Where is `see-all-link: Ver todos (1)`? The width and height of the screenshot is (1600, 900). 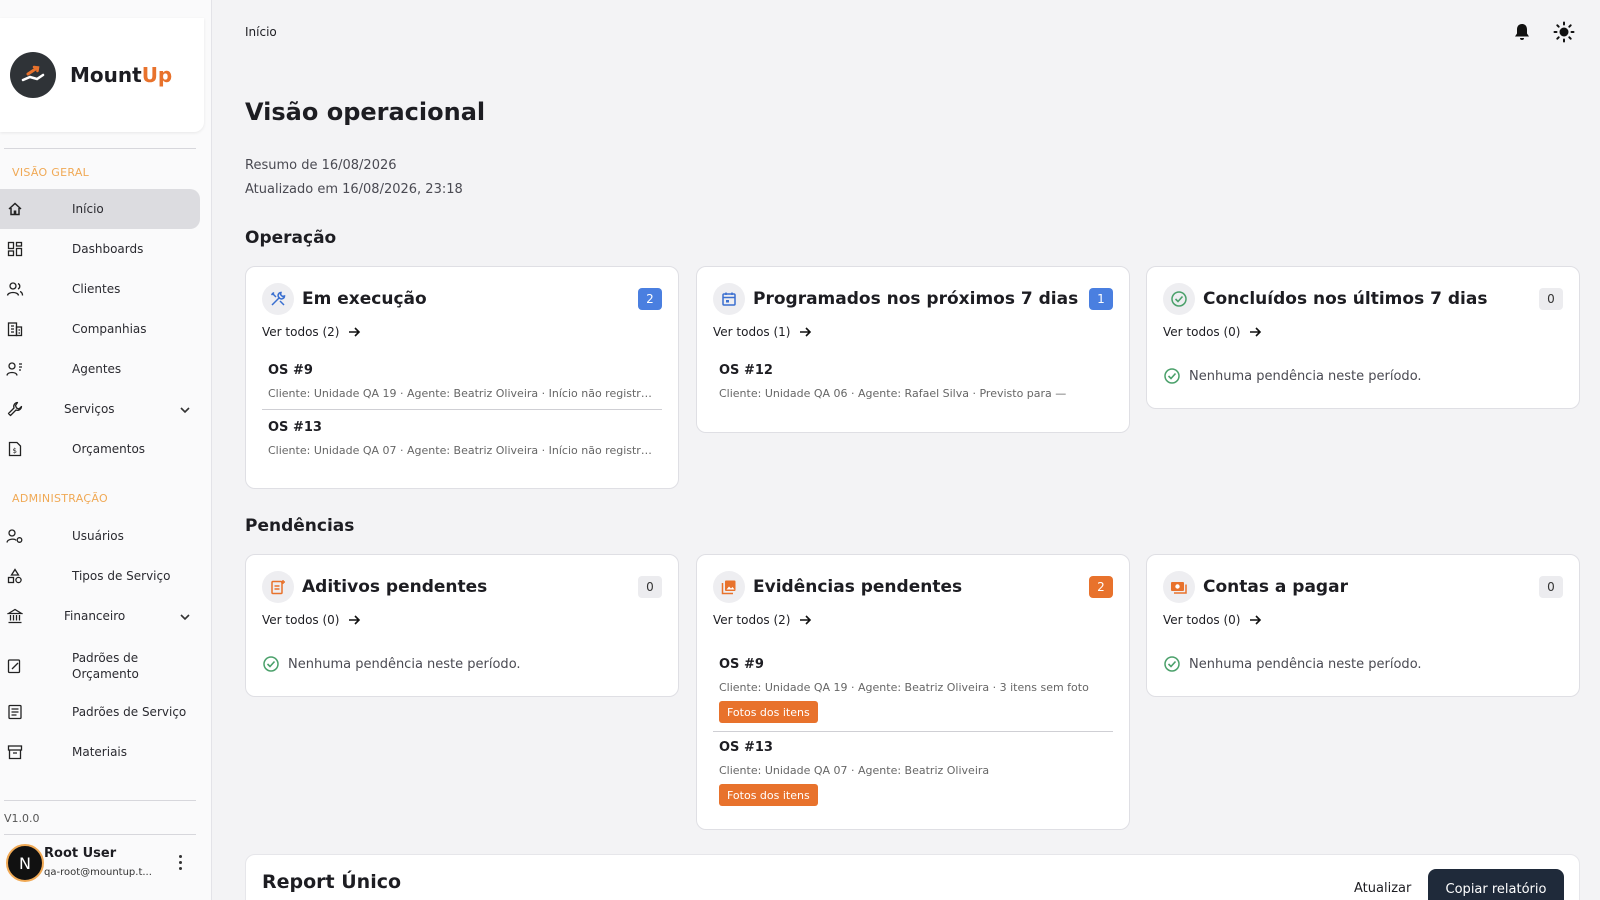 see-all-link: Ver todos (1) is located at coordinates (762, 332).